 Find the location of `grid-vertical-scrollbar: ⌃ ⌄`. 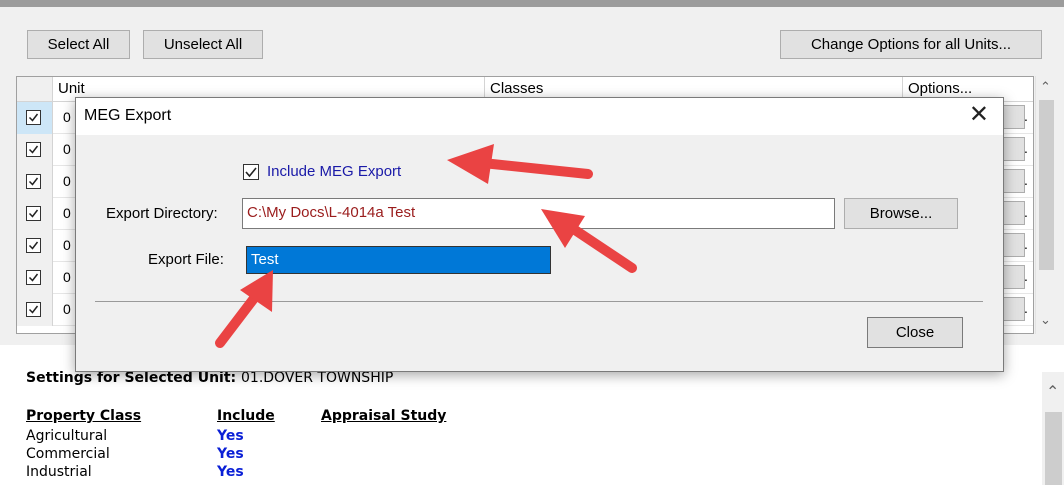

grid-vertical-scrollbar: ⌃ ⌄ is located at coordinates (1046, 205).